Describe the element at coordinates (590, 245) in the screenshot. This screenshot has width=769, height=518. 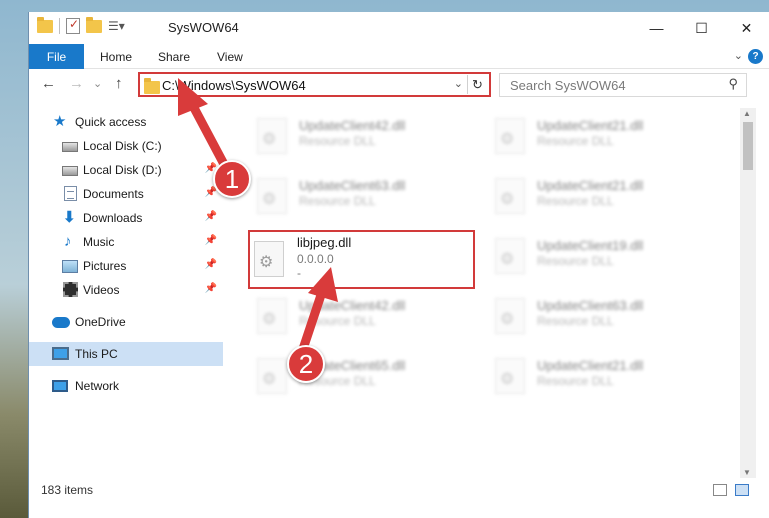
I see `file-name: UpdateClient19.dll` at that location.